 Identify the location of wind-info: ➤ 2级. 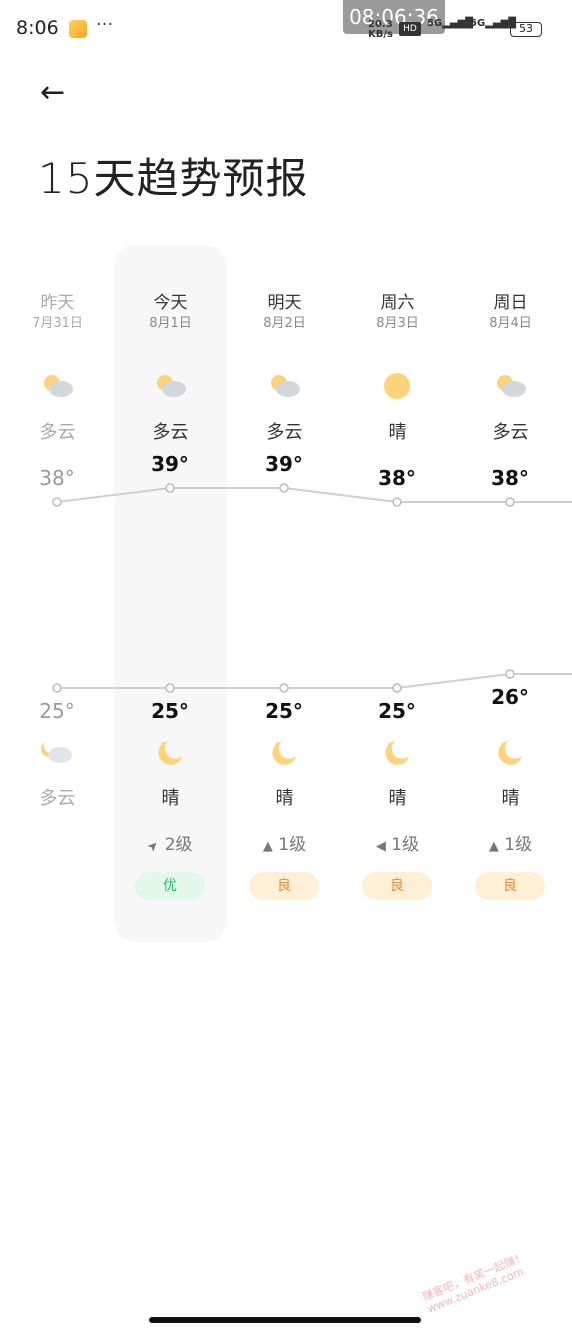
(168, 845).